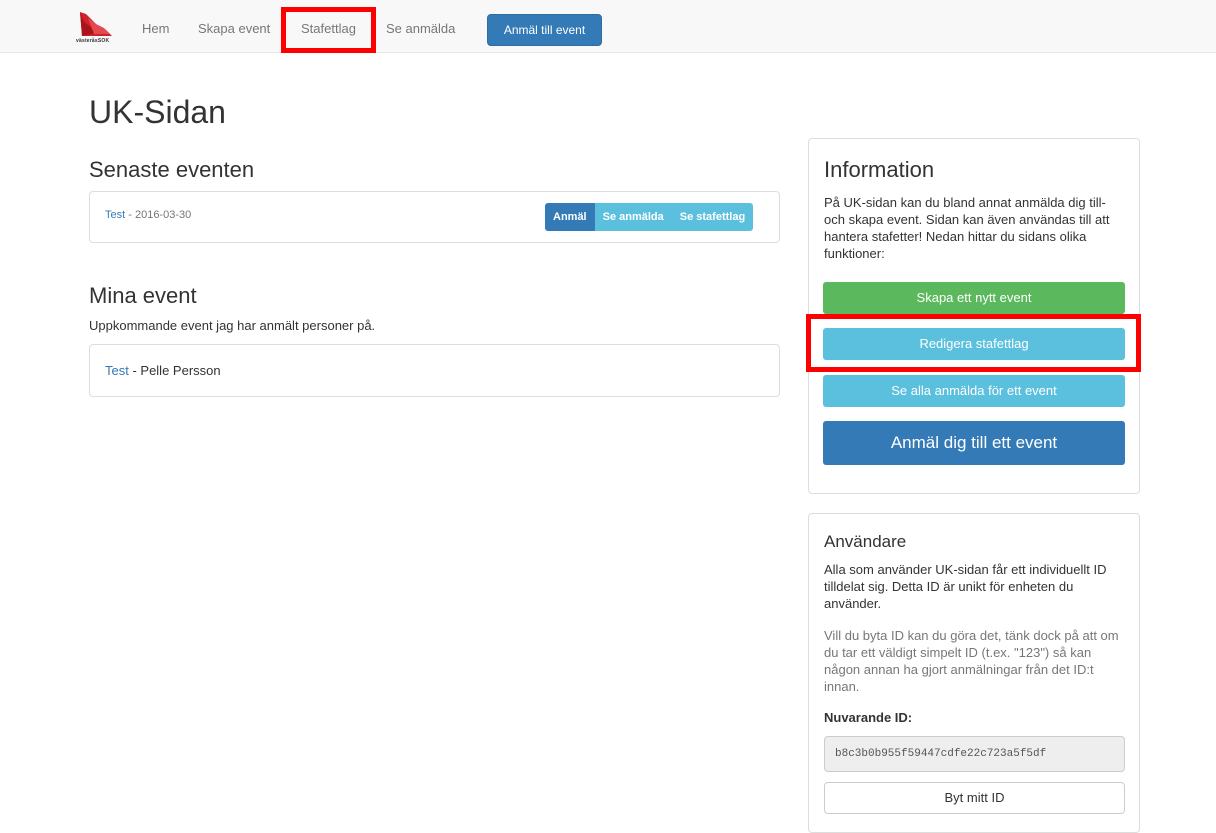  What do you see at coordinates (143, 295) in the screenshot?
I see `my-events-heading: Mina event` at bounding box center [143, 295].